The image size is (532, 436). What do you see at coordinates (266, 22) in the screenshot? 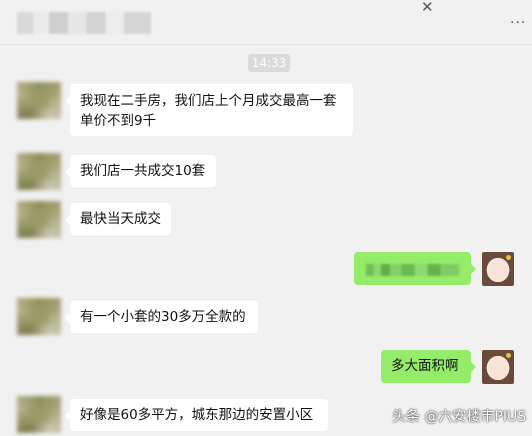
I see `chat-title-bar: ✕ ···` at bounding box center [266, 22].